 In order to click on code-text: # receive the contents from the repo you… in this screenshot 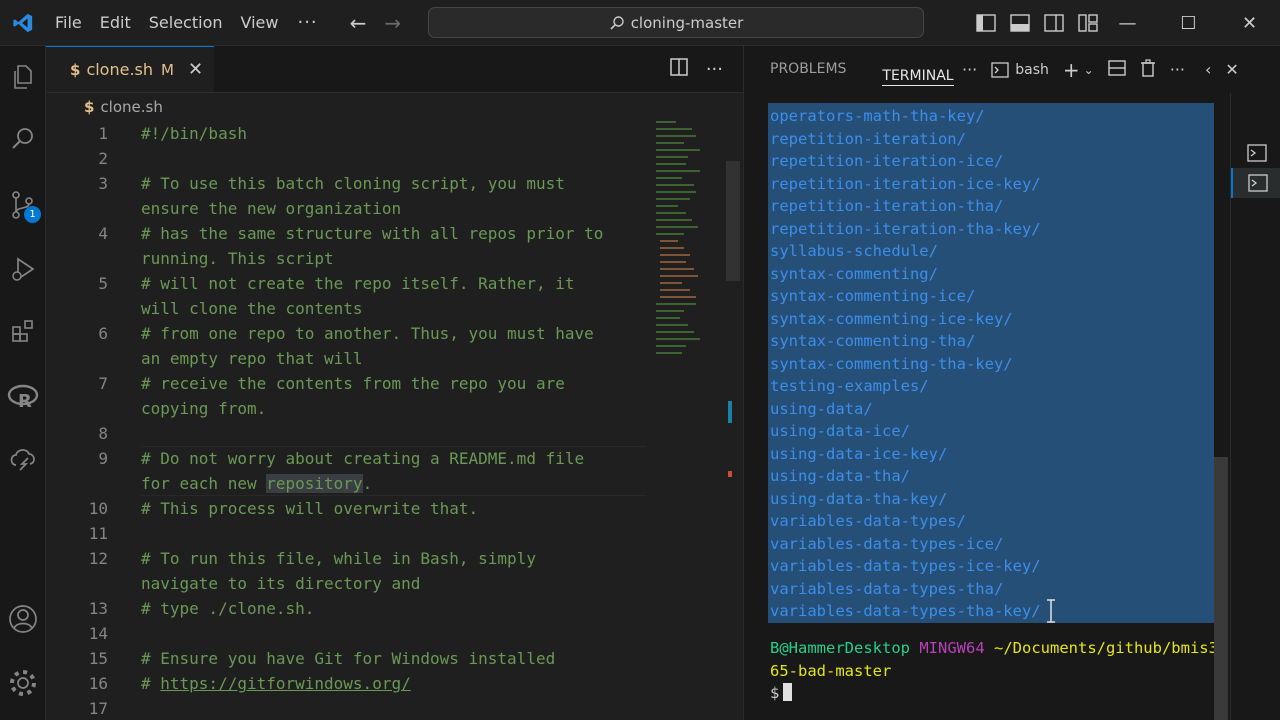, I will do `click(353, 383)`.